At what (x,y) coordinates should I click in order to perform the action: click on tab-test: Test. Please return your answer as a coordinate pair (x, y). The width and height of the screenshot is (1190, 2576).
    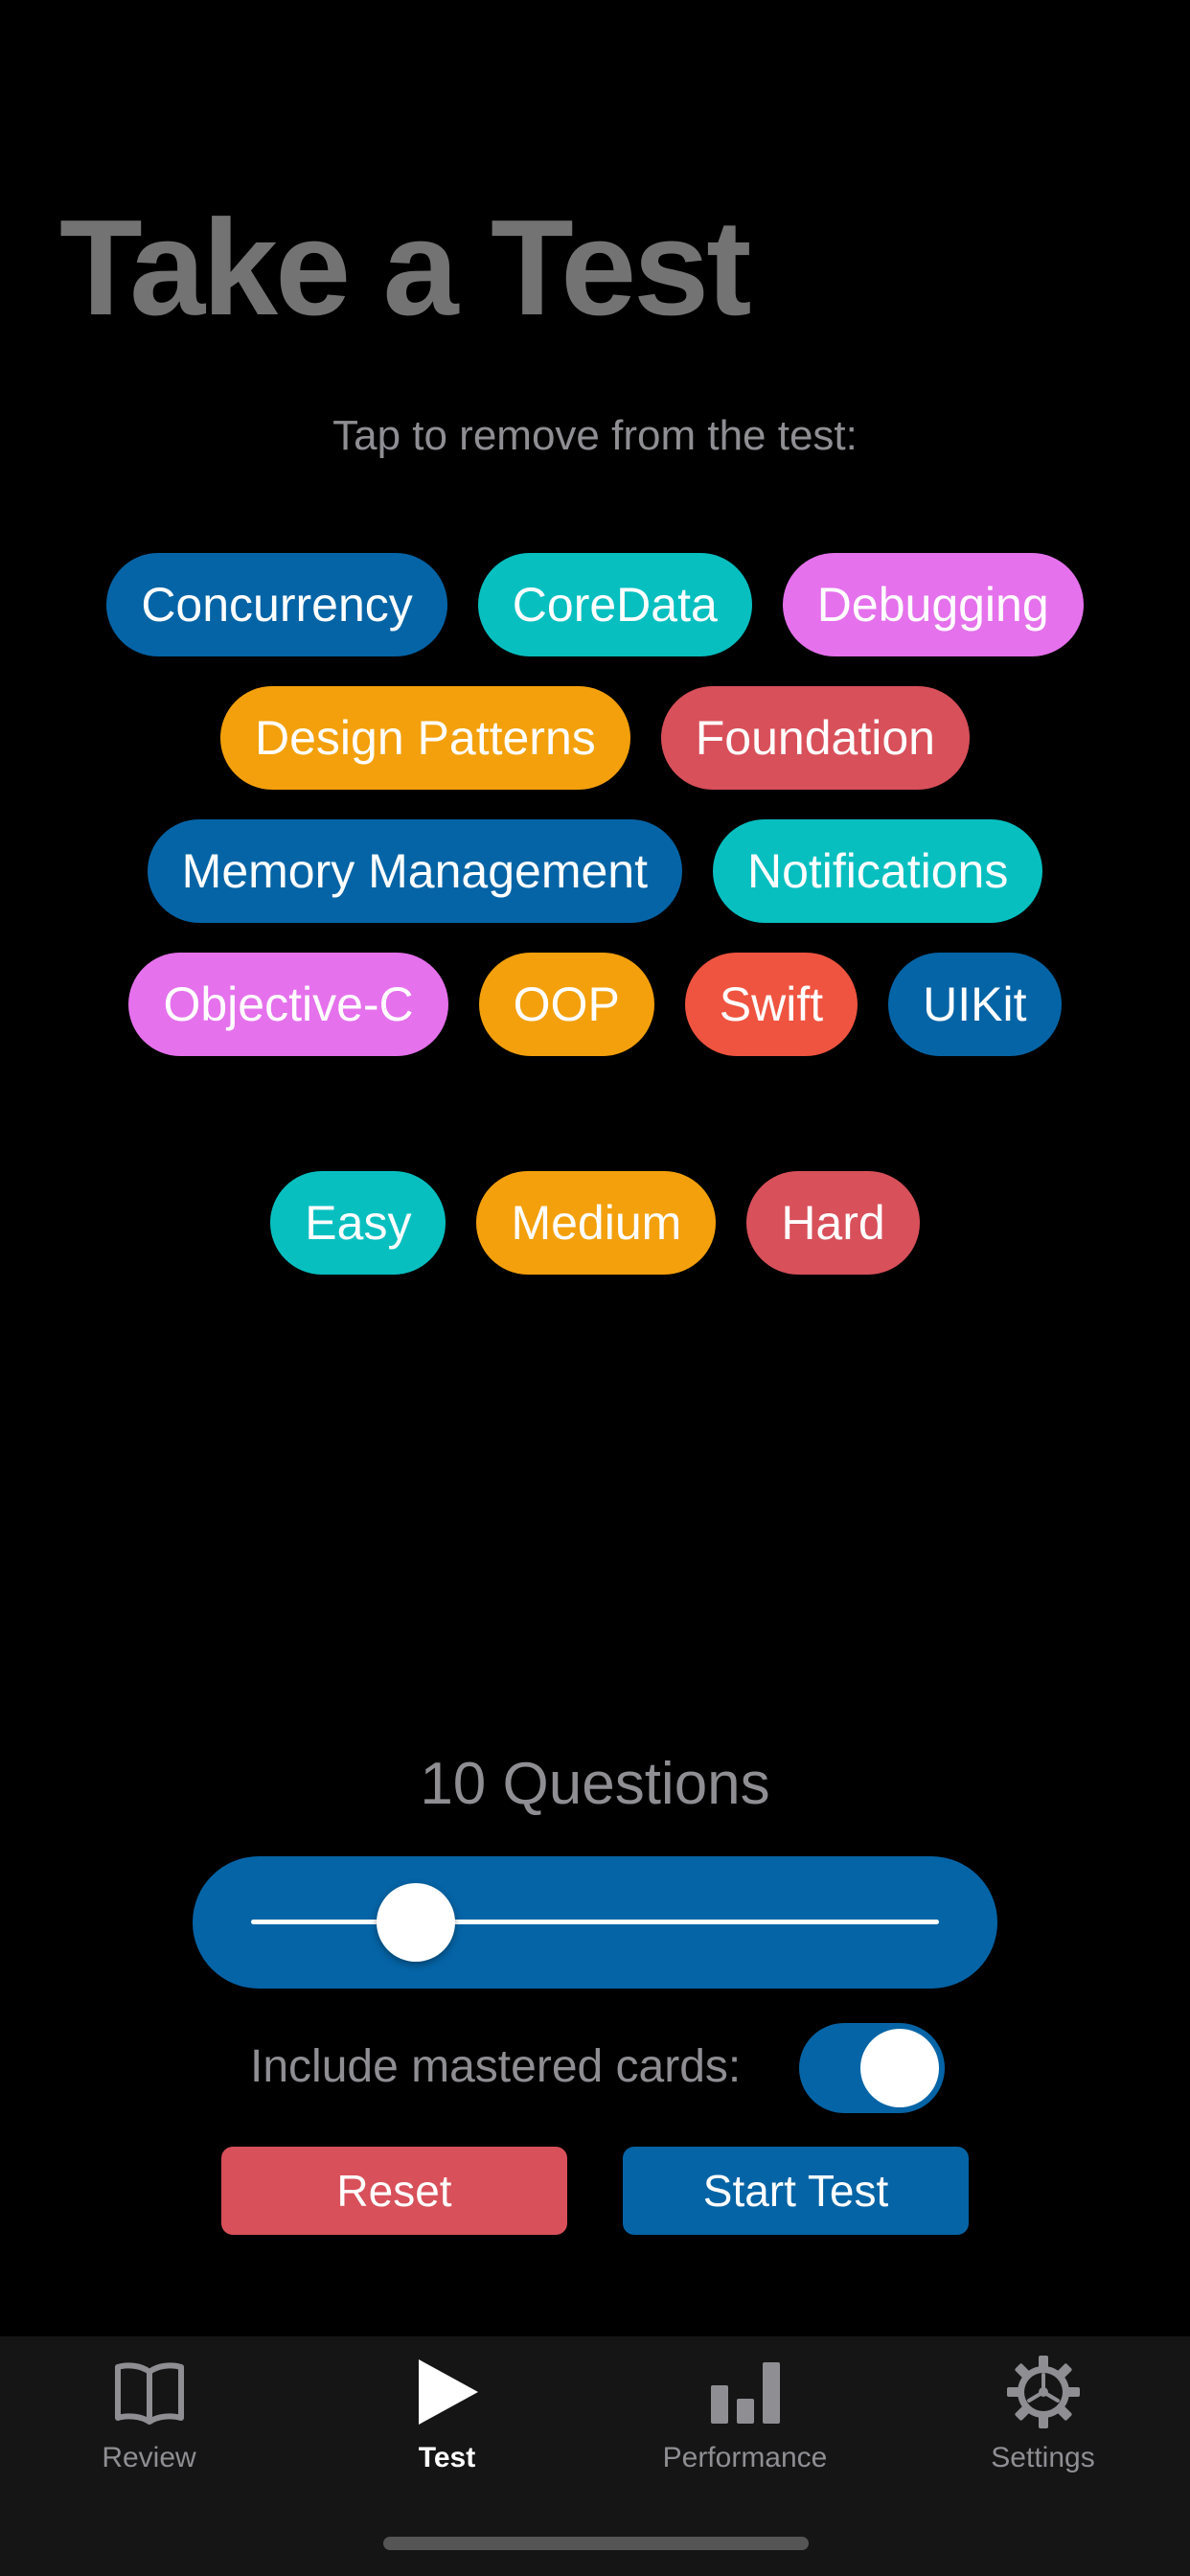
    Looking at the image, I should click on (447, 2413).